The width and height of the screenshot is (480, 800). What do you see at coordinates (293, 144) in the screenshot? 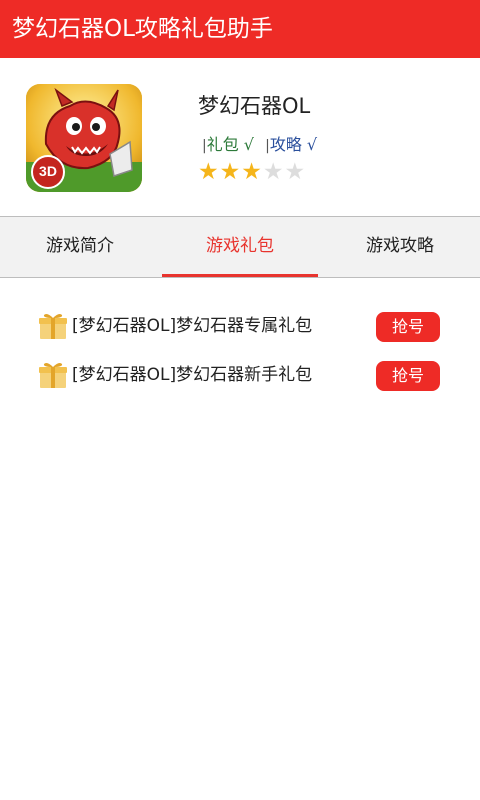
I see `tag-guide-label: 攻略 √` at bounding box center [293, 144].